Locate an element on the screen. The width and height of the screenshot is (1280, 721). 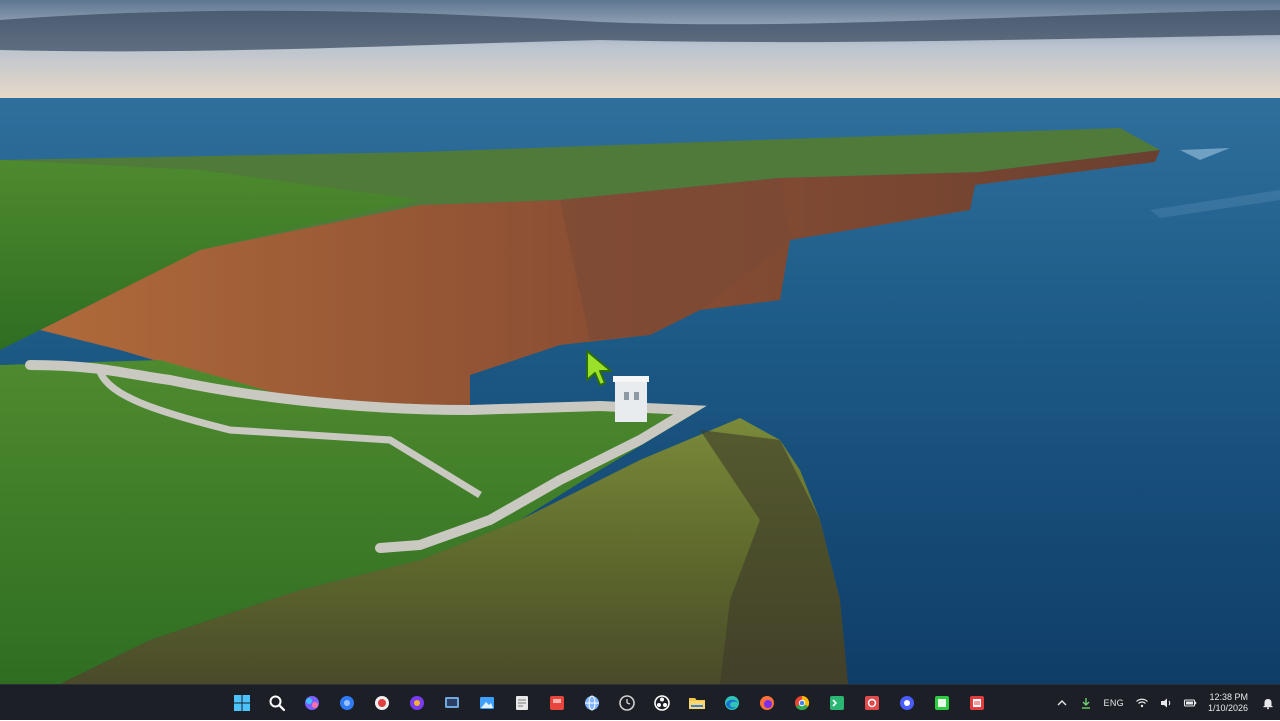
download-icon is located at coordinates (1085, 703).